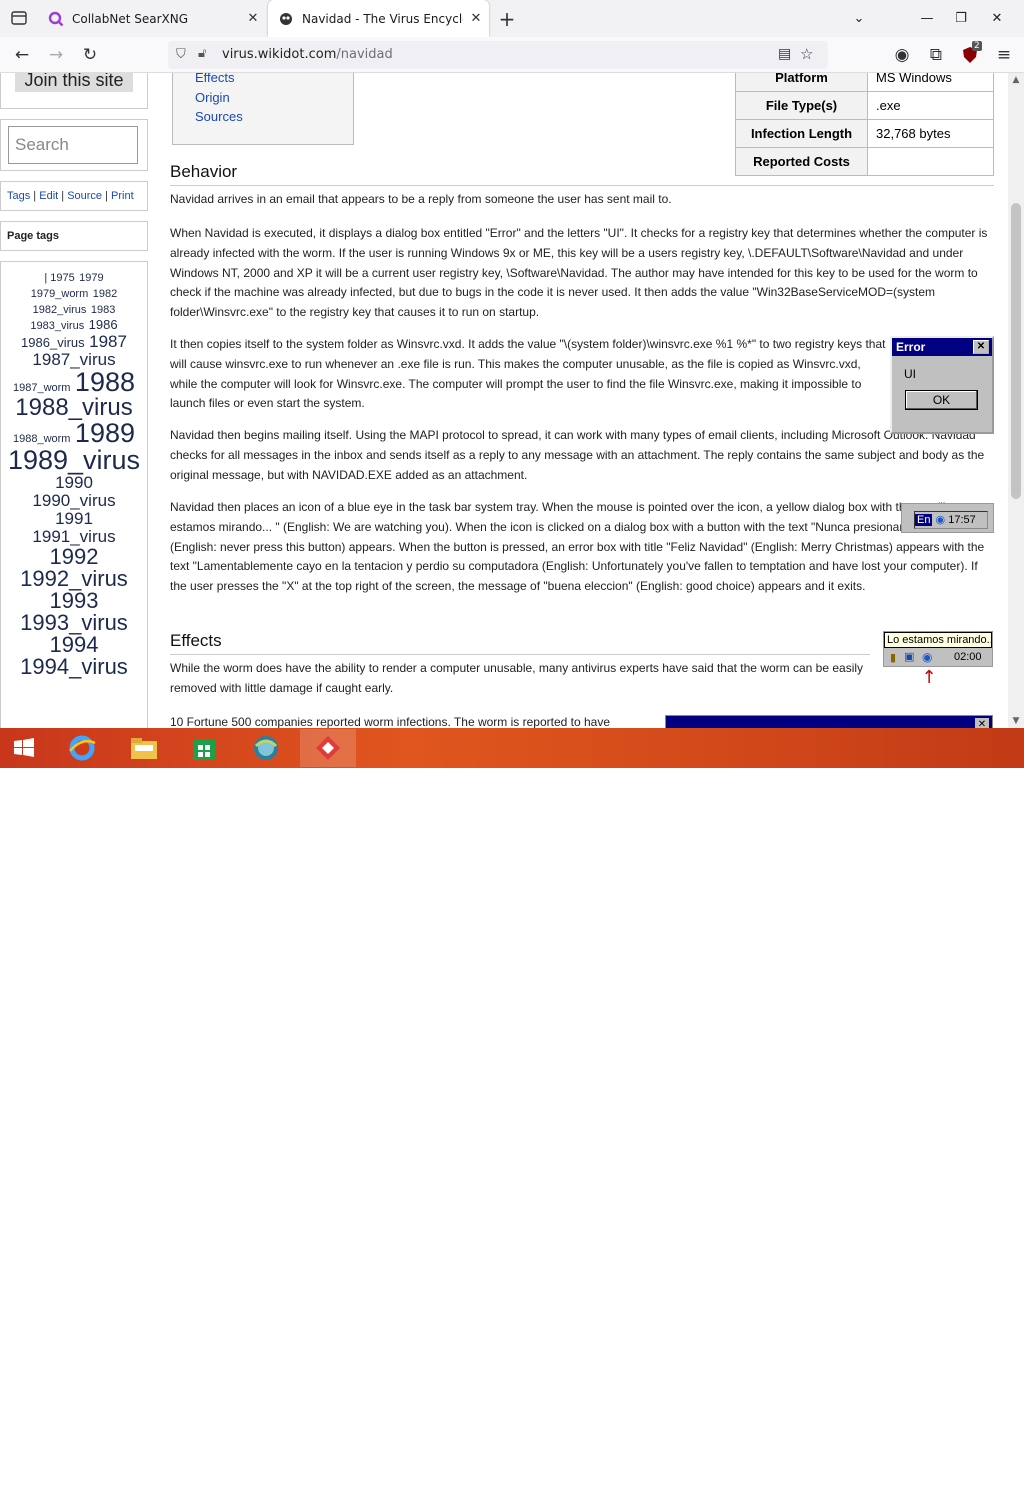 The height and width of the screenshot is (1493, 1024). I want to click on tag-link: 1987, so click(108, 341).